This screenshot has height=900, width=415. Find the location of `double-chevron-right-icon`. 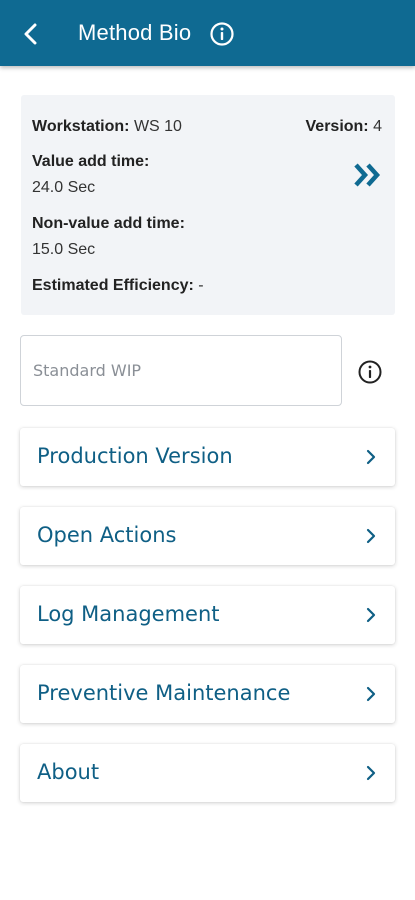

double-chevron-right-icon is located at coordinates (368, 175).